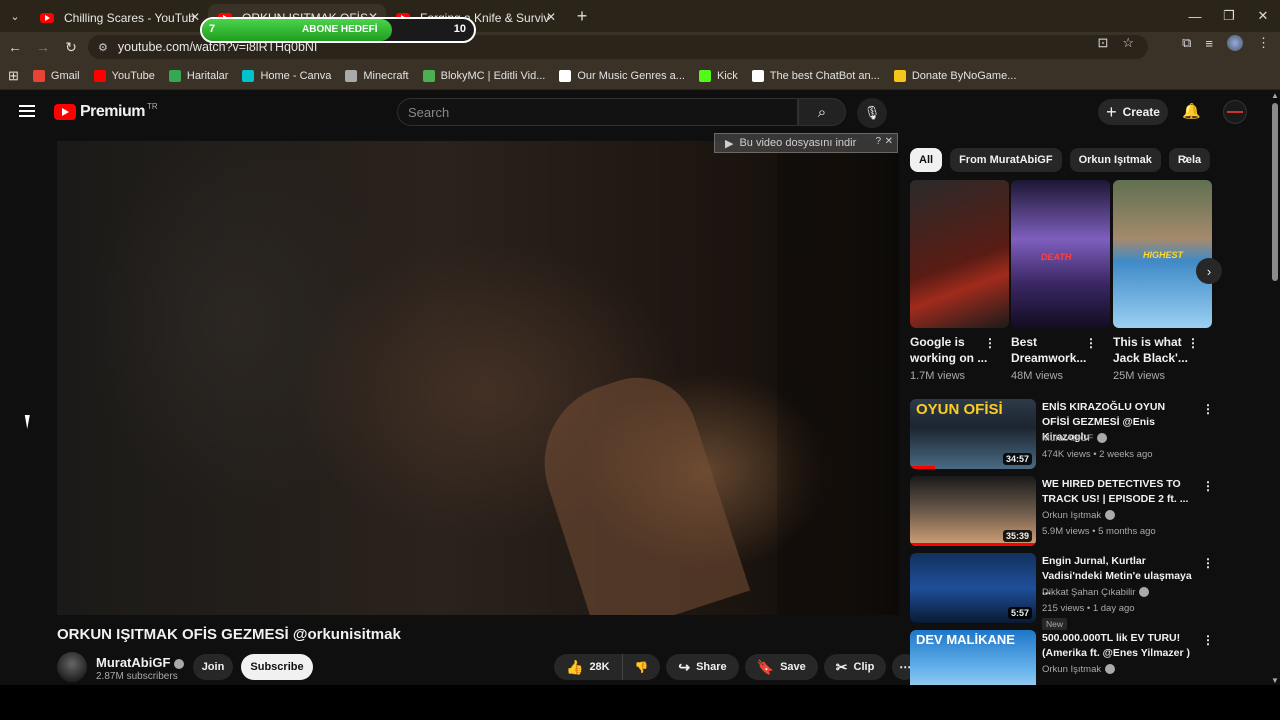 Image resolution: width=1280 pixels, height=720 pixels. What do you see at coordinates (1060, 254) in the screenshot?
I see `short-thumbnail: DEATH` at bounding box center [1060, 254].